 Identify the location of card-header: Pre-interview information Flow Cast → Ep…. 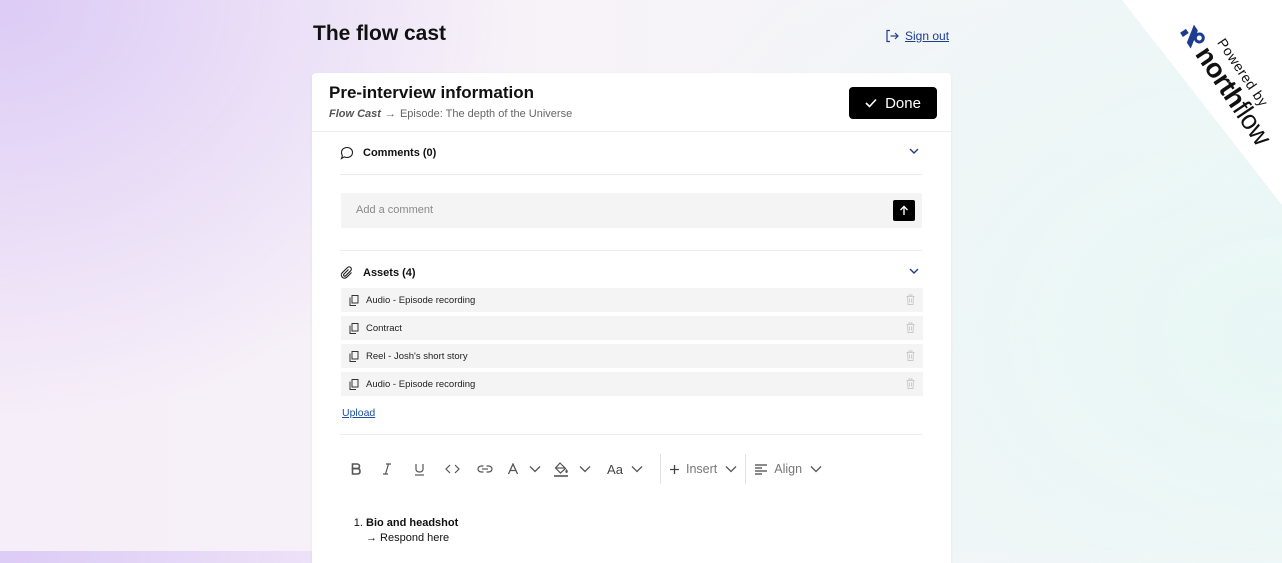
(631, 102).